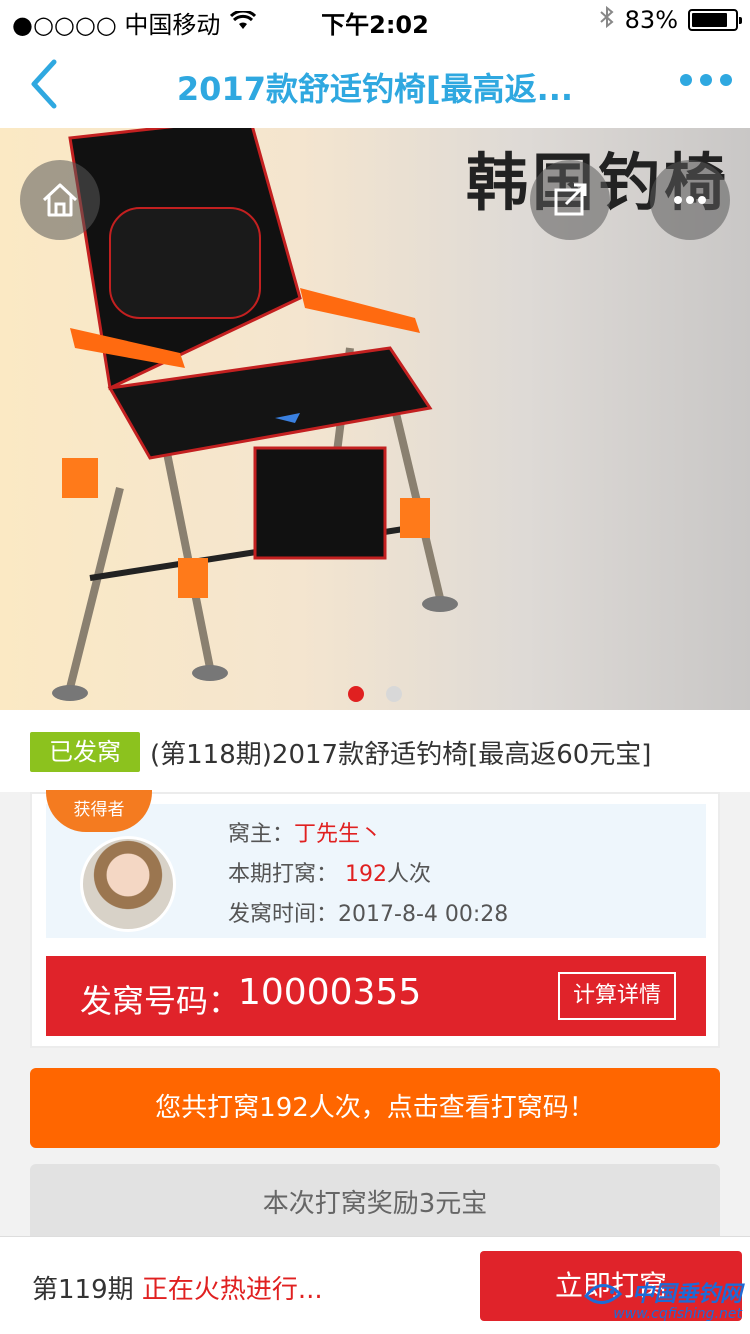 The image size is (750, 1334). I want to click on owner-label: 窝主：, so click(261, 834).